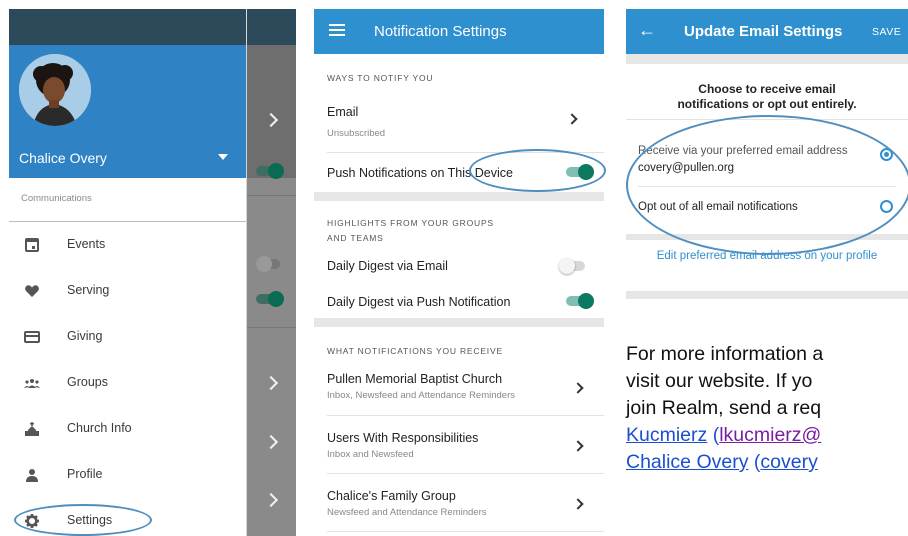  Describe the element at coordinates (85, 336) in the screenshot. I see `drawer-item-label: Giving` at that location.